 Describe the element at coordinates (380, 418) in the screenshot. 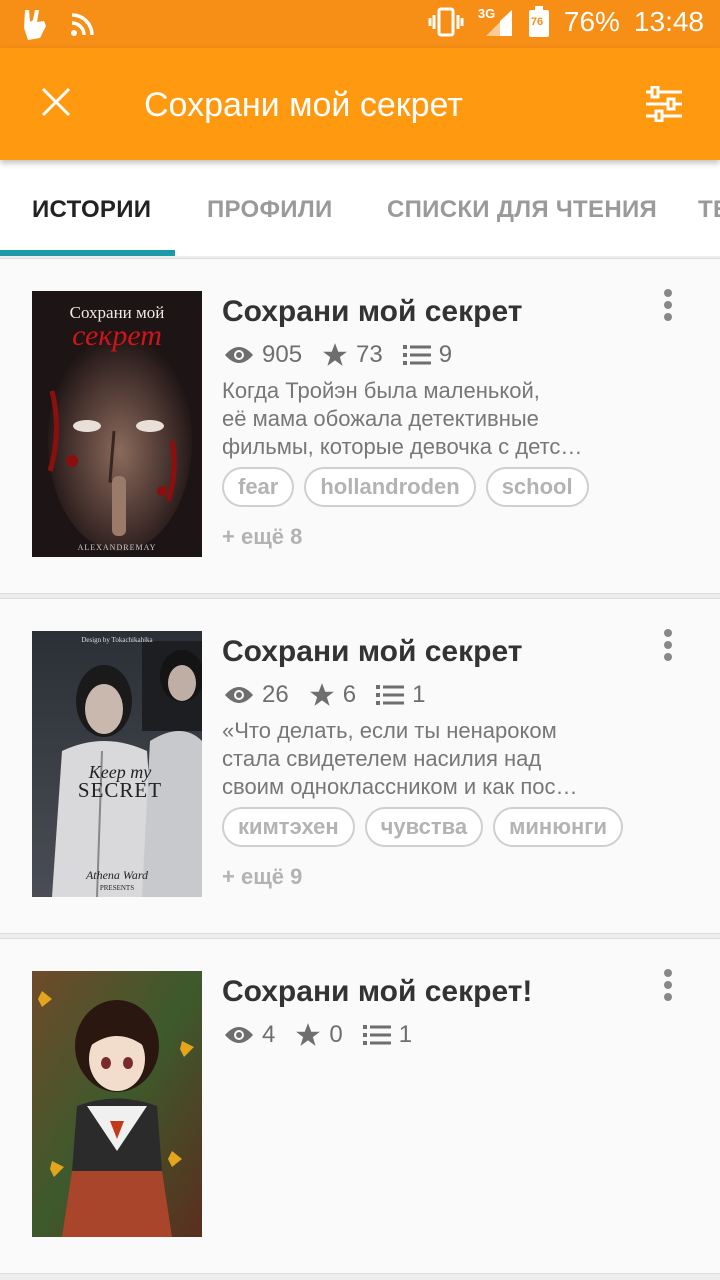

I see `description-line: её мама обожала детективные` at that location.